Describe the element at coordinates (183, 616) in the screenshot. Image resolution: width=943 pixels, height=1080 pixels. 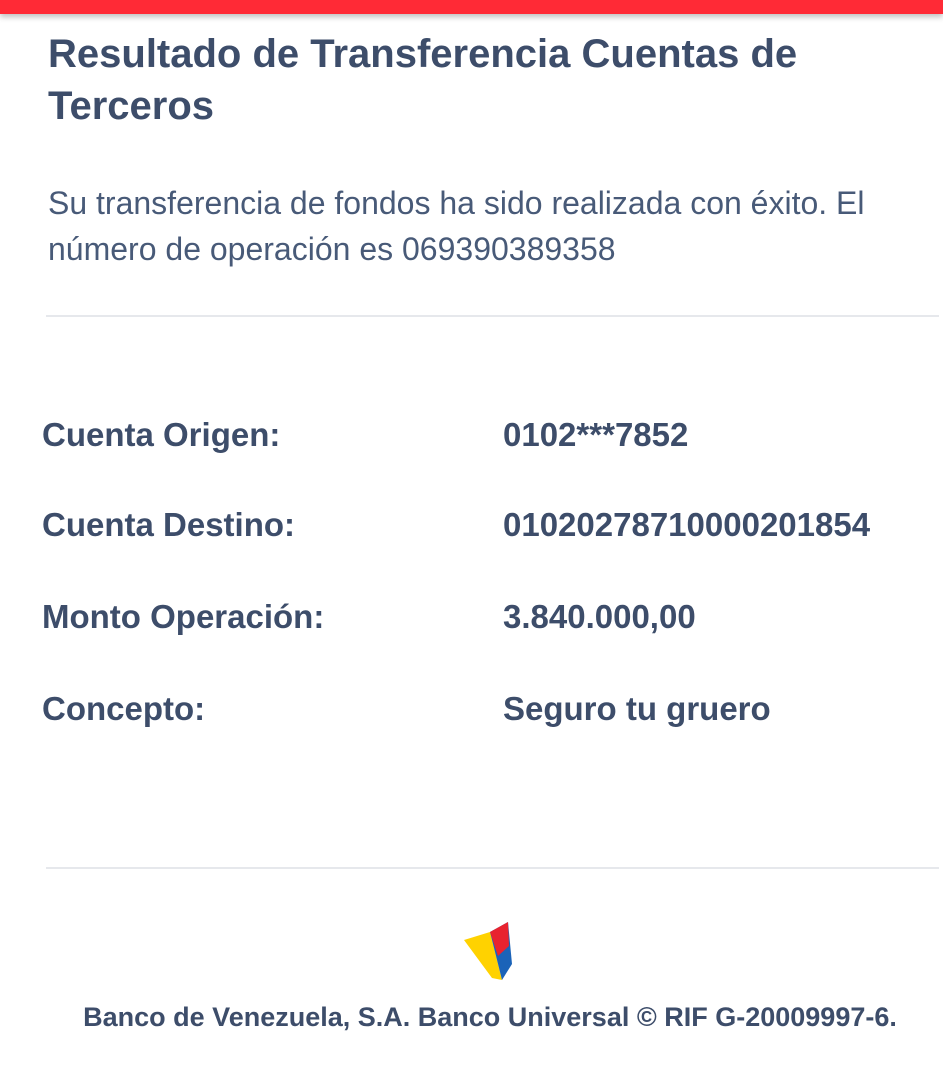
I see `detail-label: Monto Operación:` at that location.